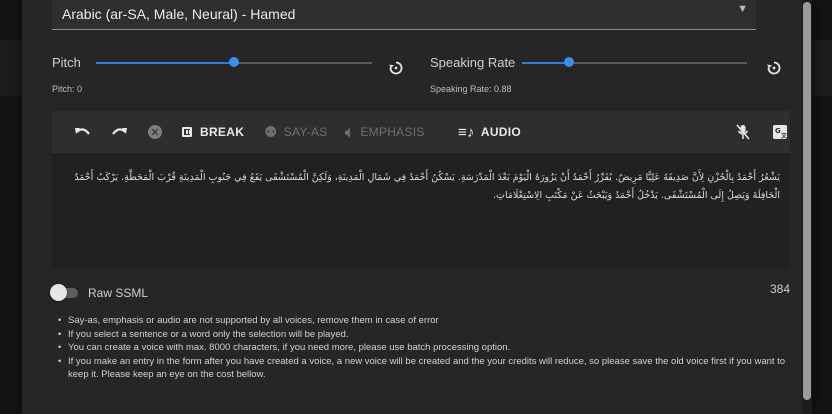 This screenshot has width=832, height=414. I want to click on redo-icon, so click(119, 131).